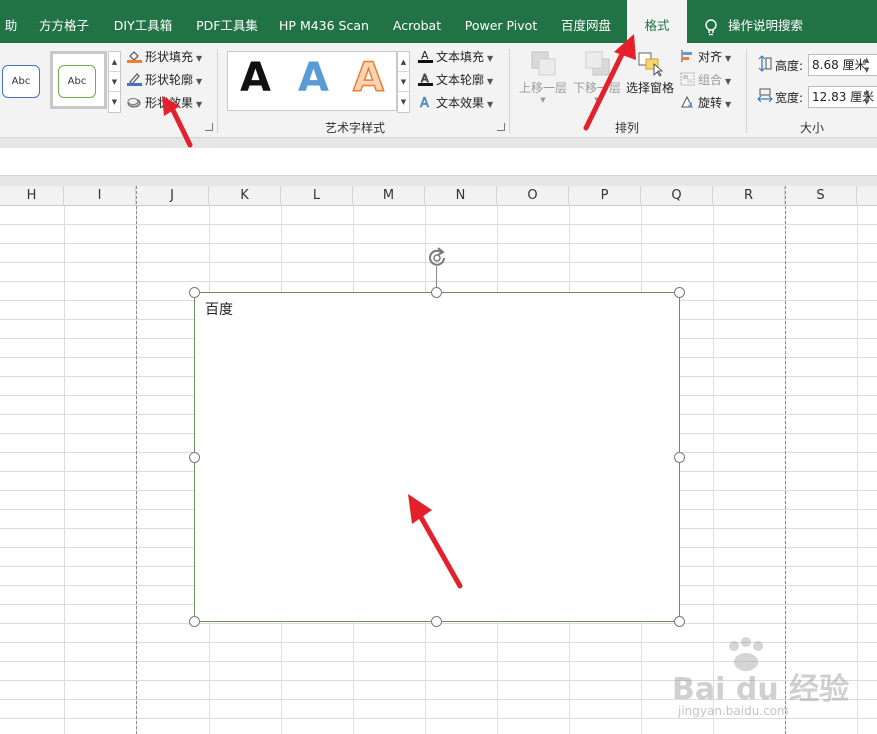 This screenshot has height=734, width=877. I want to click on width-label: 宽度:, so click(789, 98).